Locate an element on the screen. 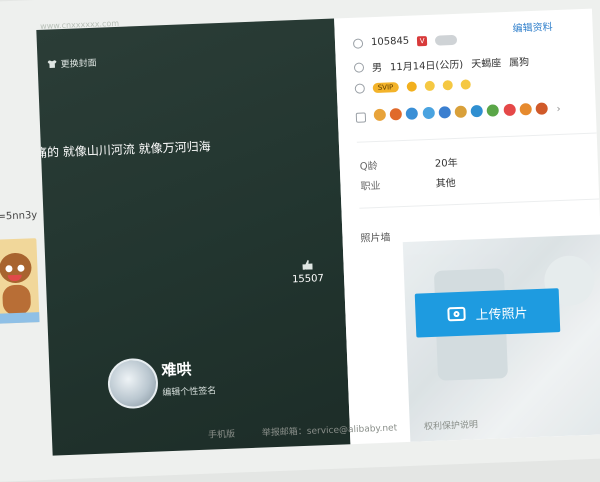 The width and height of the screenshot is (600, 482). edit-profile-link: 编辑资料 is located at coordinates (532, 26).